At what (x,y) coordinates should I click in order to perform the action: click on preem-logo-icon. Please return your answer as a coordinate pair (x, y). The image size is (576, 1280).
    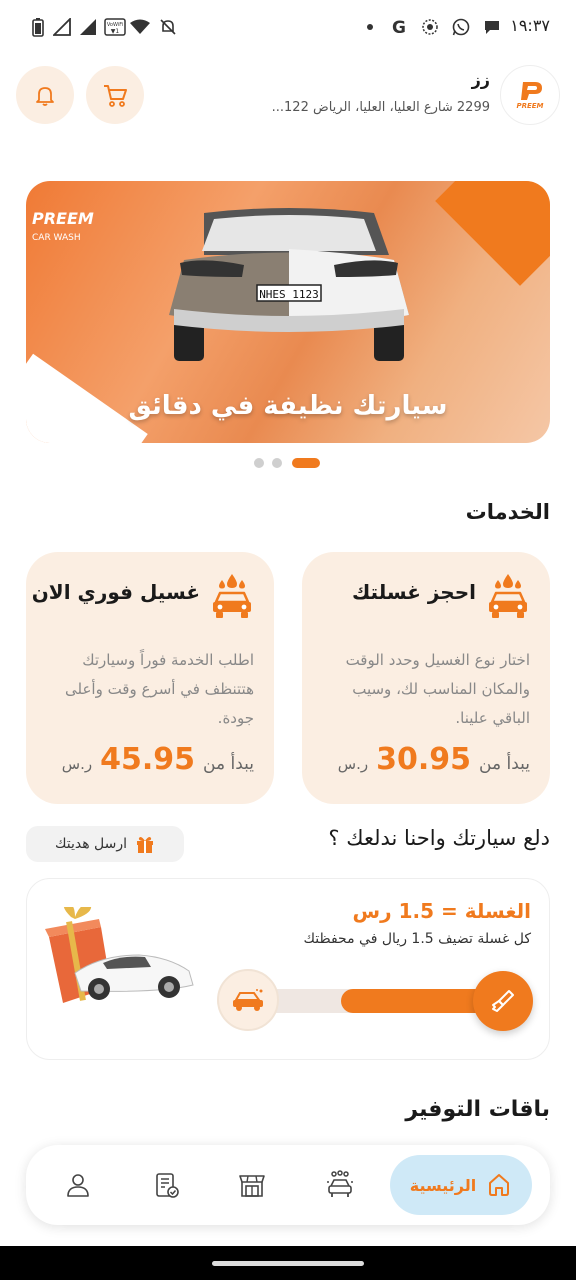
    Looking at the image, I should click on (531, 91).